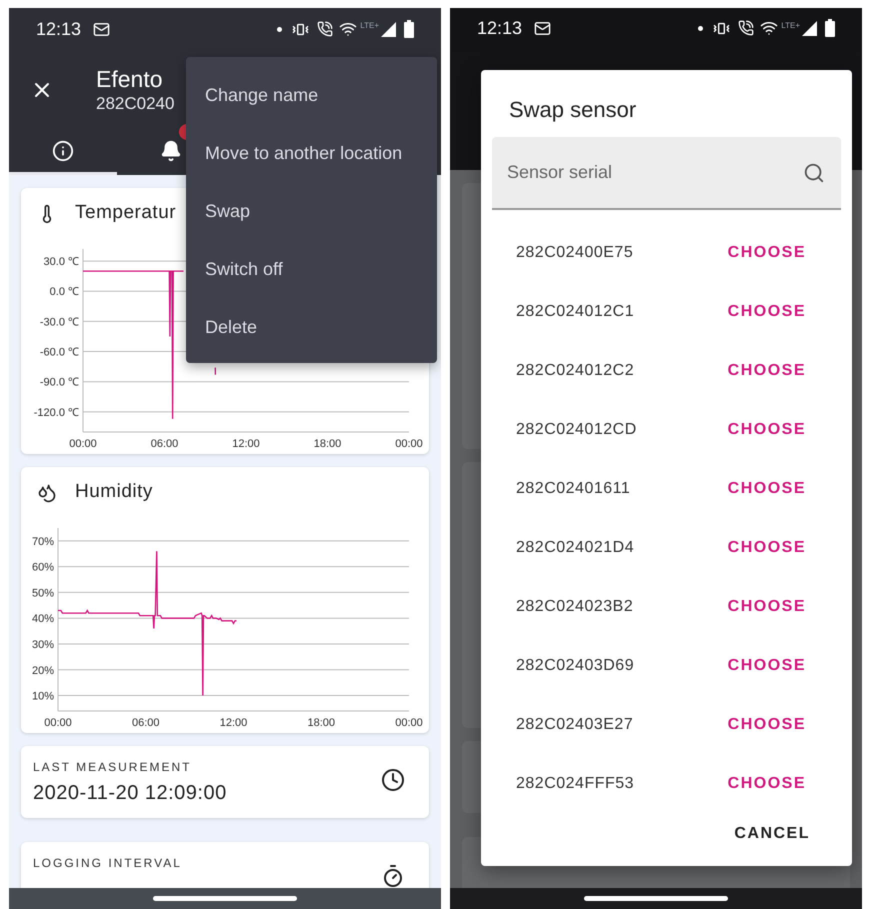 The height and width of the screenshot is (909, 871). Describe the element at coordinates (43, 644) in the screenshot. I see `y-tick-label: 30%` at that location.